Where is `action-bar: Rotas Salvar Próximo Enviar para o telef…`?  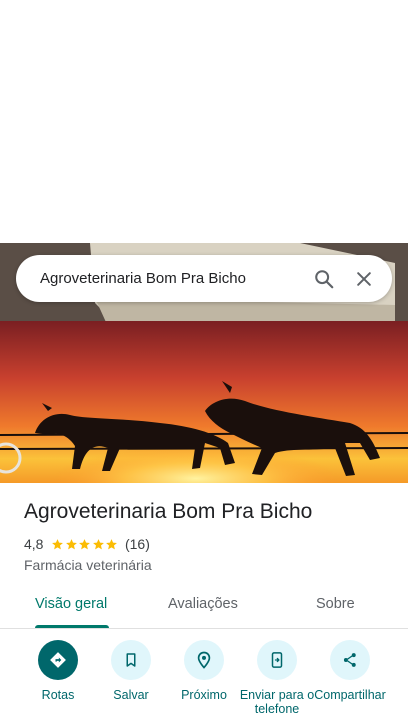 action-bar: Rotas Salvar Próximo Enviar para o telef… is located at coordinates (204, 683).